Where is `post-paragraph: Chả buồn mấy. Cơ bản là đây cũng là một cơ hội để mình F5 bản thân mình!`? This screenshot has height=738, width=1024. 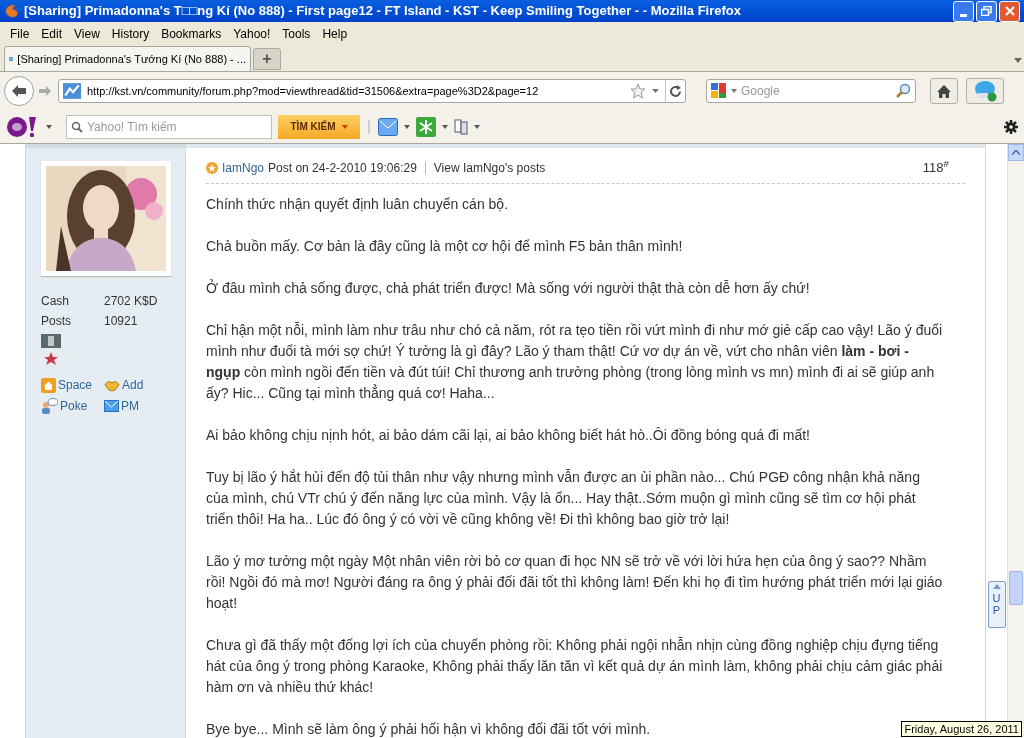
post-paragraph: Chả buồn mấy. Cơ bản là đây cũng là một cơ hội để mình F5 bản thân mình! is located at coordinates (444, 246).